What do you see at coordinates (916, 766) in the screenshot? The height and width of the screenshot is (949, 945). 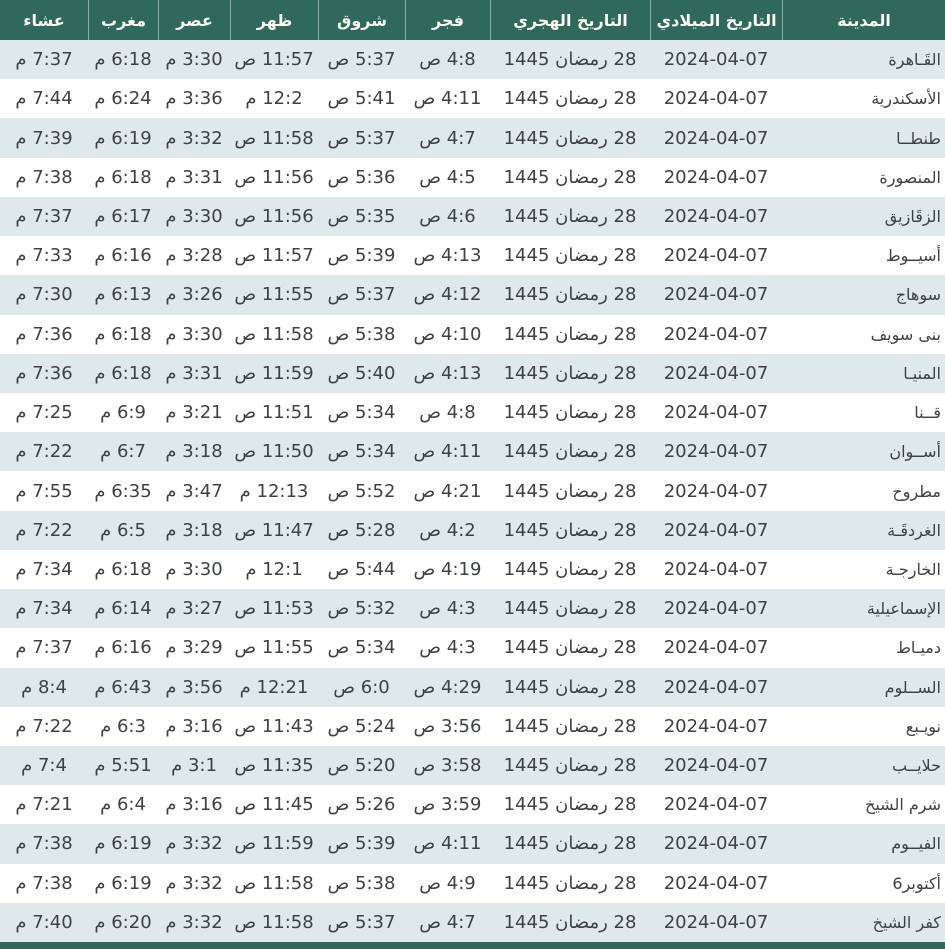 I see `city-cell: حلايــب` at bounding box center [916, 766].